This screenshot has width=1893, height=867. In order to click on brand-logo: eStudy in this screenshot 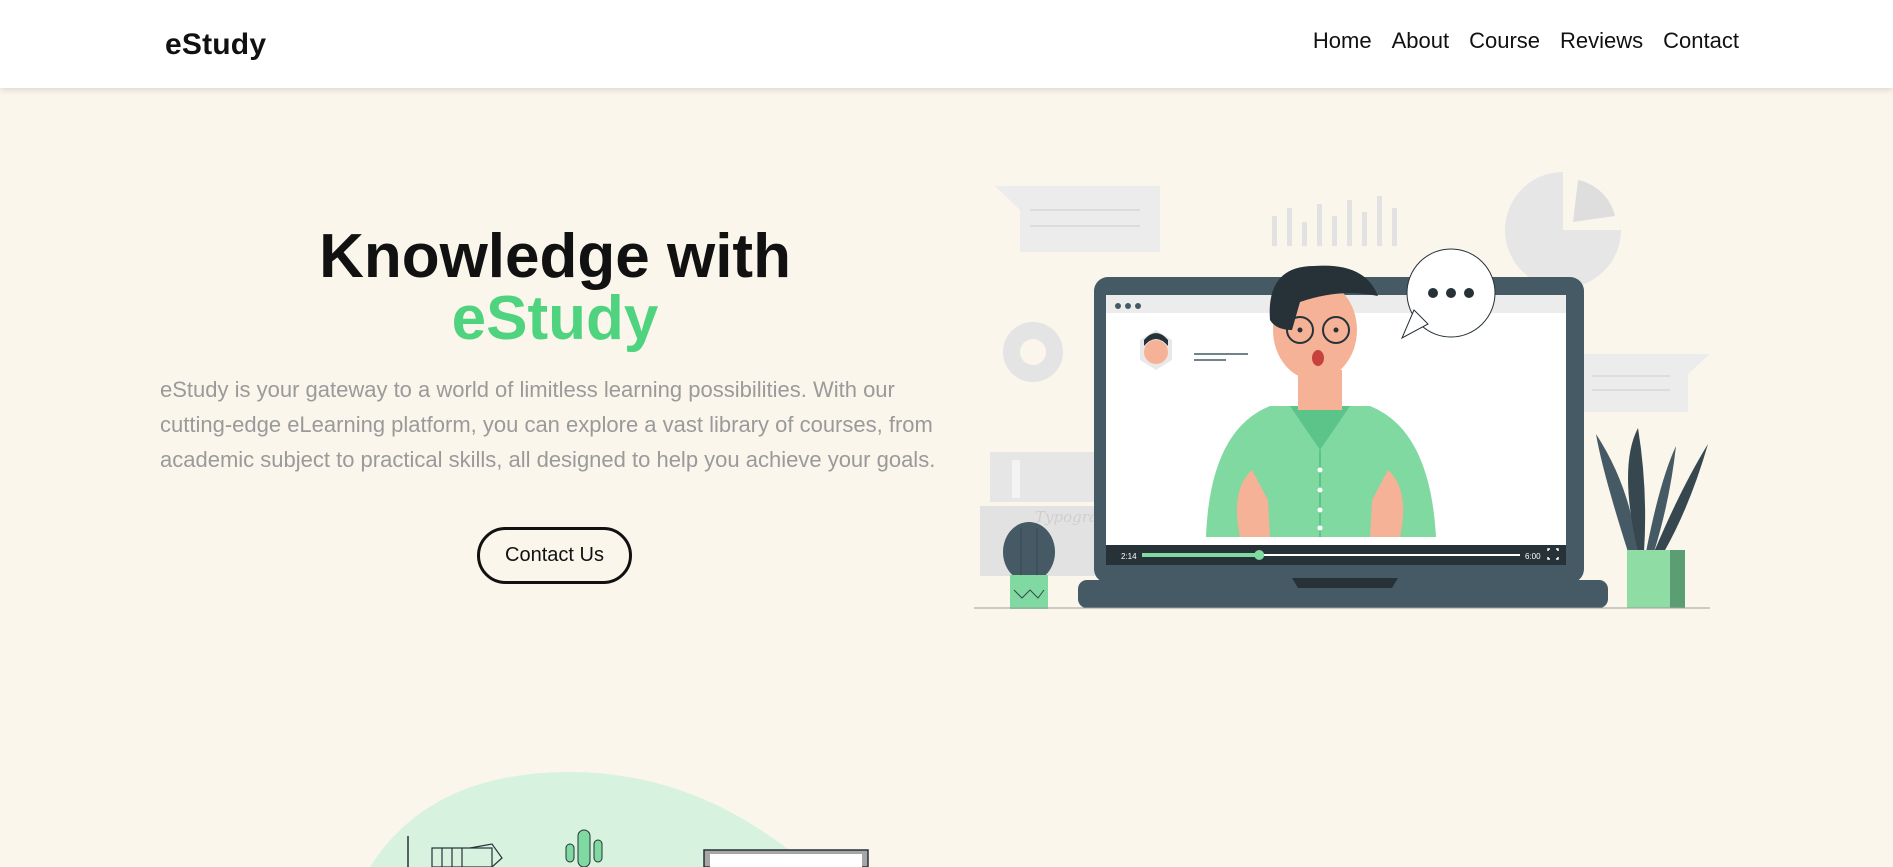, I will do `click(215, 45)`.